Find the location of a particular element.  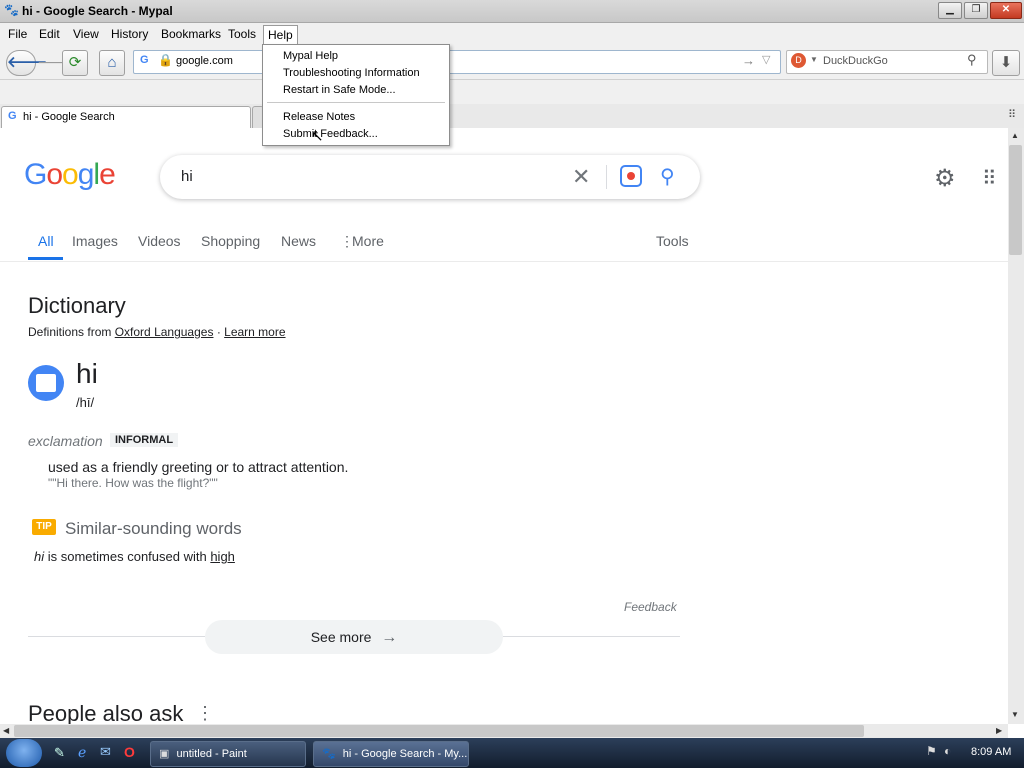

example-sentence: ""Hi there. How was the flight?"" is located at coordinates (133, 483).